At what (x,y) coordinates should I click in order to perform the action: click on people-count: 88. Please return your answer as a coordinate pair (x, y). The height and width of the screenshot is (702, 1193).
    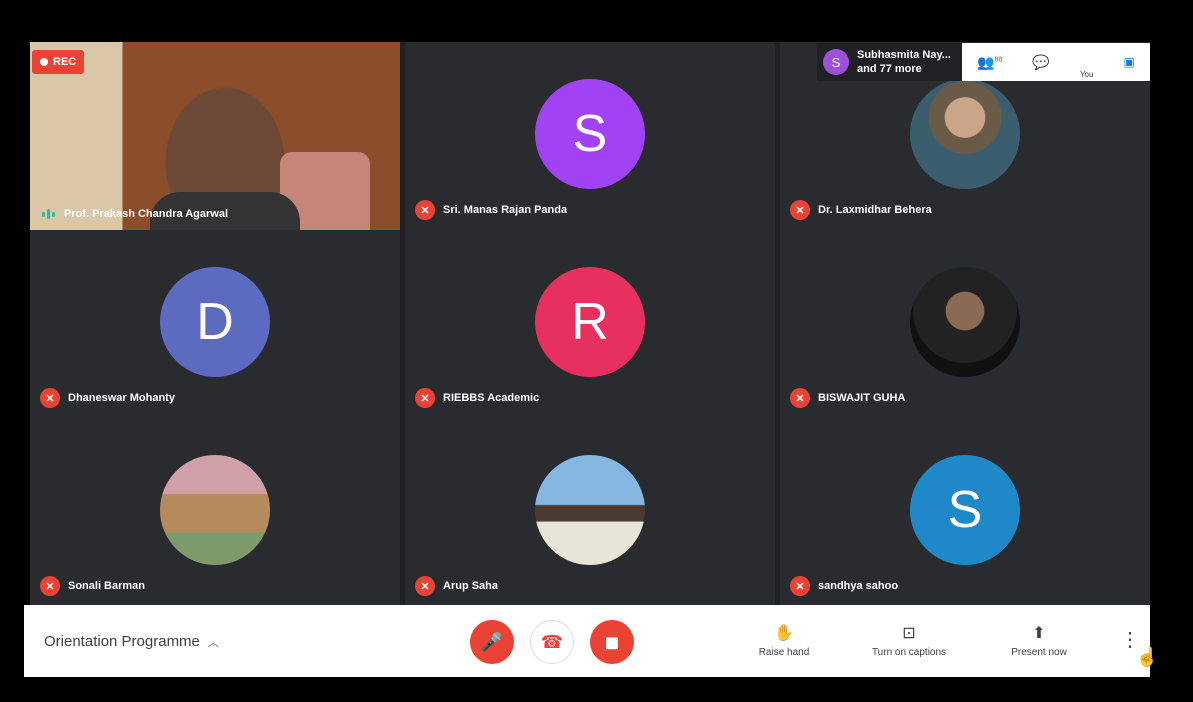
    Looking at the image, I should click on (998, 59).